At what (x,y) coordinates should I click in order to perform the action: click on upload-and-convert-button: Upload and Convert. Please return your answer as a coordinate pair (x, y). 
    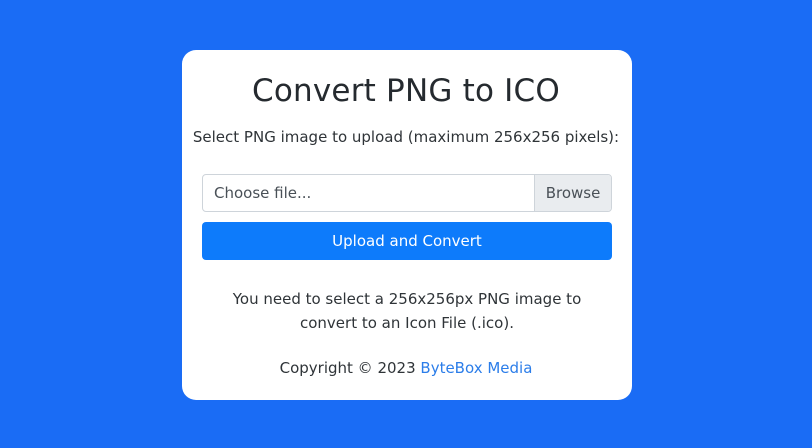
    Looking at the image, I should click on (407, 241).